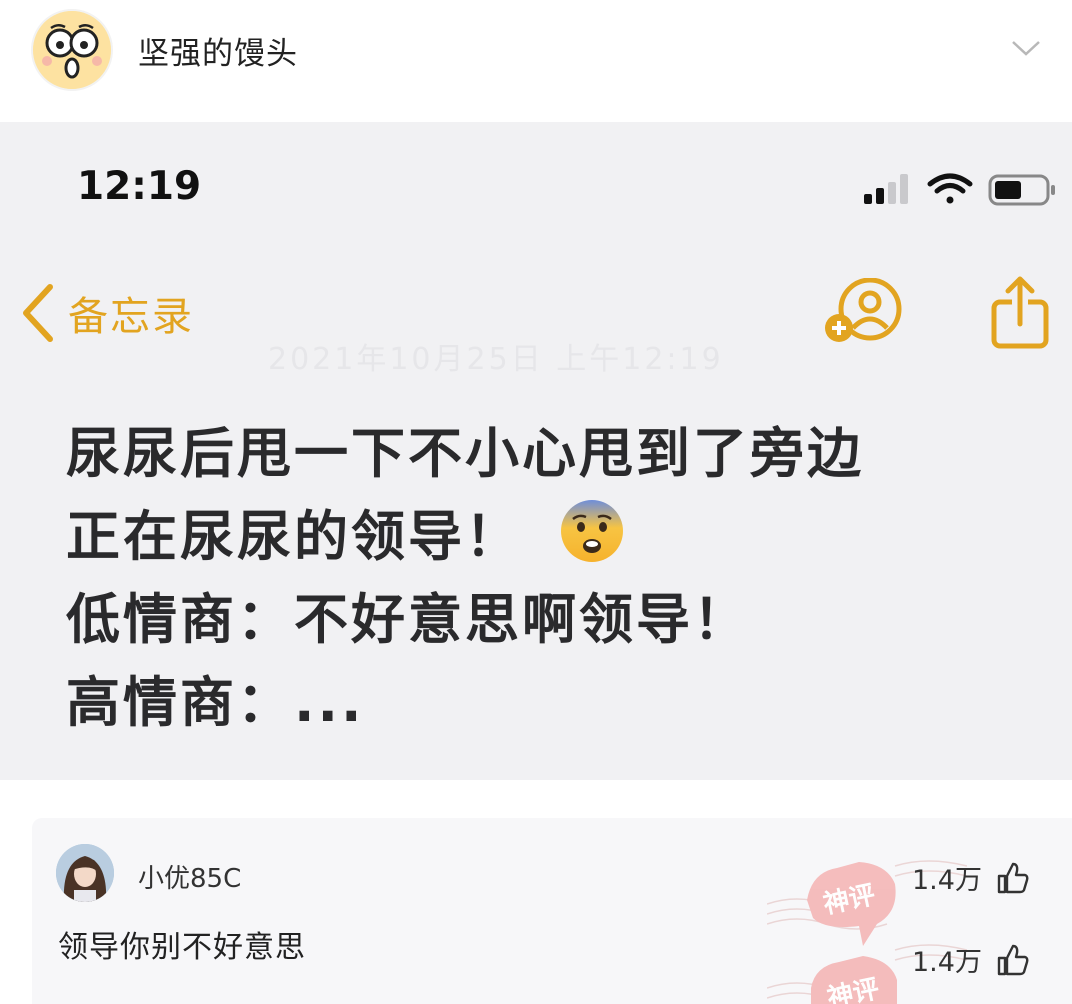  What do you see at coordinates (1021, 190) in the screenshot?
I see `battery-icon` at bounding box center [1021, 190].